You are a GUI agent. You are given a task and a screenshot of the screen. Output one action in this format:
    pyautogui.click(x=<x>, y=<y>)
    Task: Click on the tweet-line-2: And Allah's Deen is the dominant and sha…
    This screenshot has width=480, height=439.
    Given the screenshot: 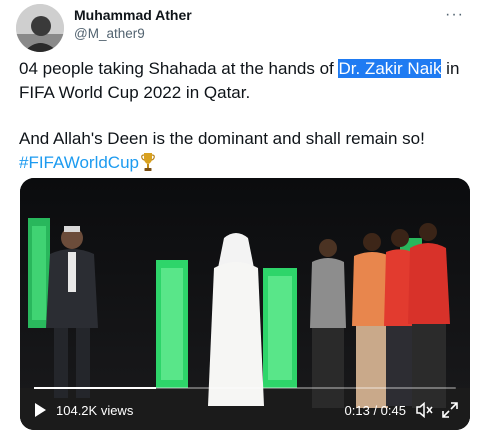 What is the action you would take?
    pyautogui.click(x=244, y=152)
    